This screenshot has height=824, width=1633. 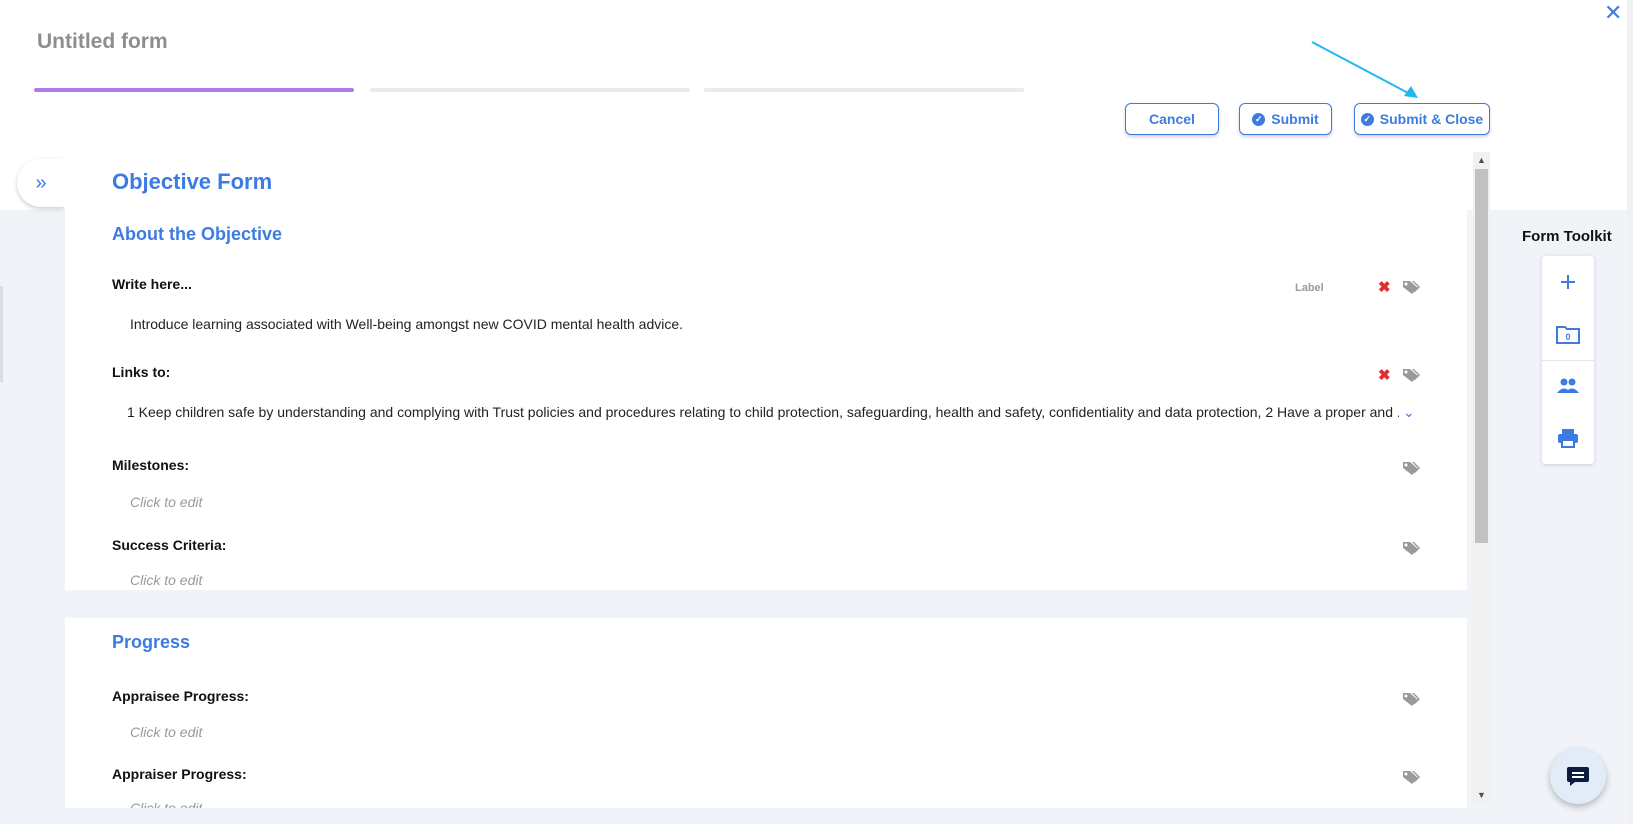 I want to click on form-toolkit-panel: 0, so click(x=1568, y=360).